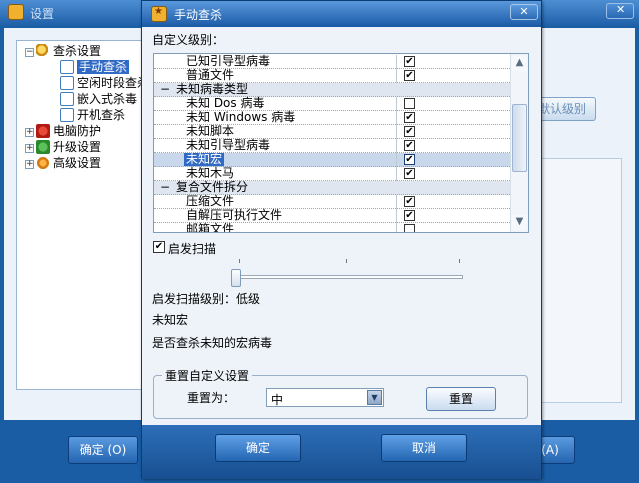 This screenshot has height=483, width=639. Describe the element at coordinates (188, 40) in the screenshot. I see `custom-level-label: 自定义级别：` at that location.